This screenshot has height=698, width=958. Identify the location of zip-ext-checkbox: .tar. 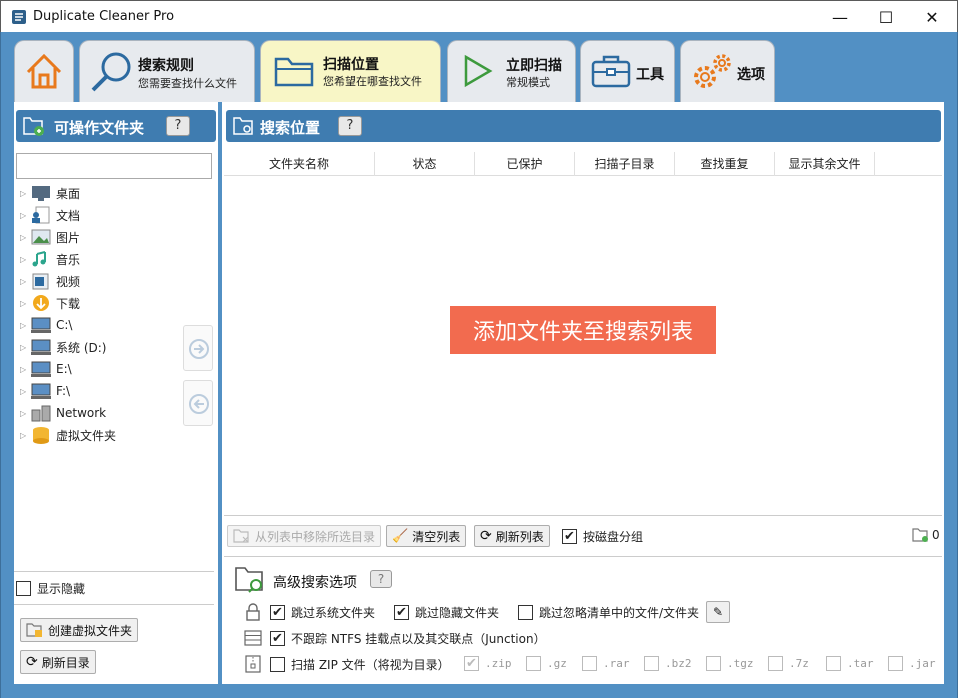
(850, 663).